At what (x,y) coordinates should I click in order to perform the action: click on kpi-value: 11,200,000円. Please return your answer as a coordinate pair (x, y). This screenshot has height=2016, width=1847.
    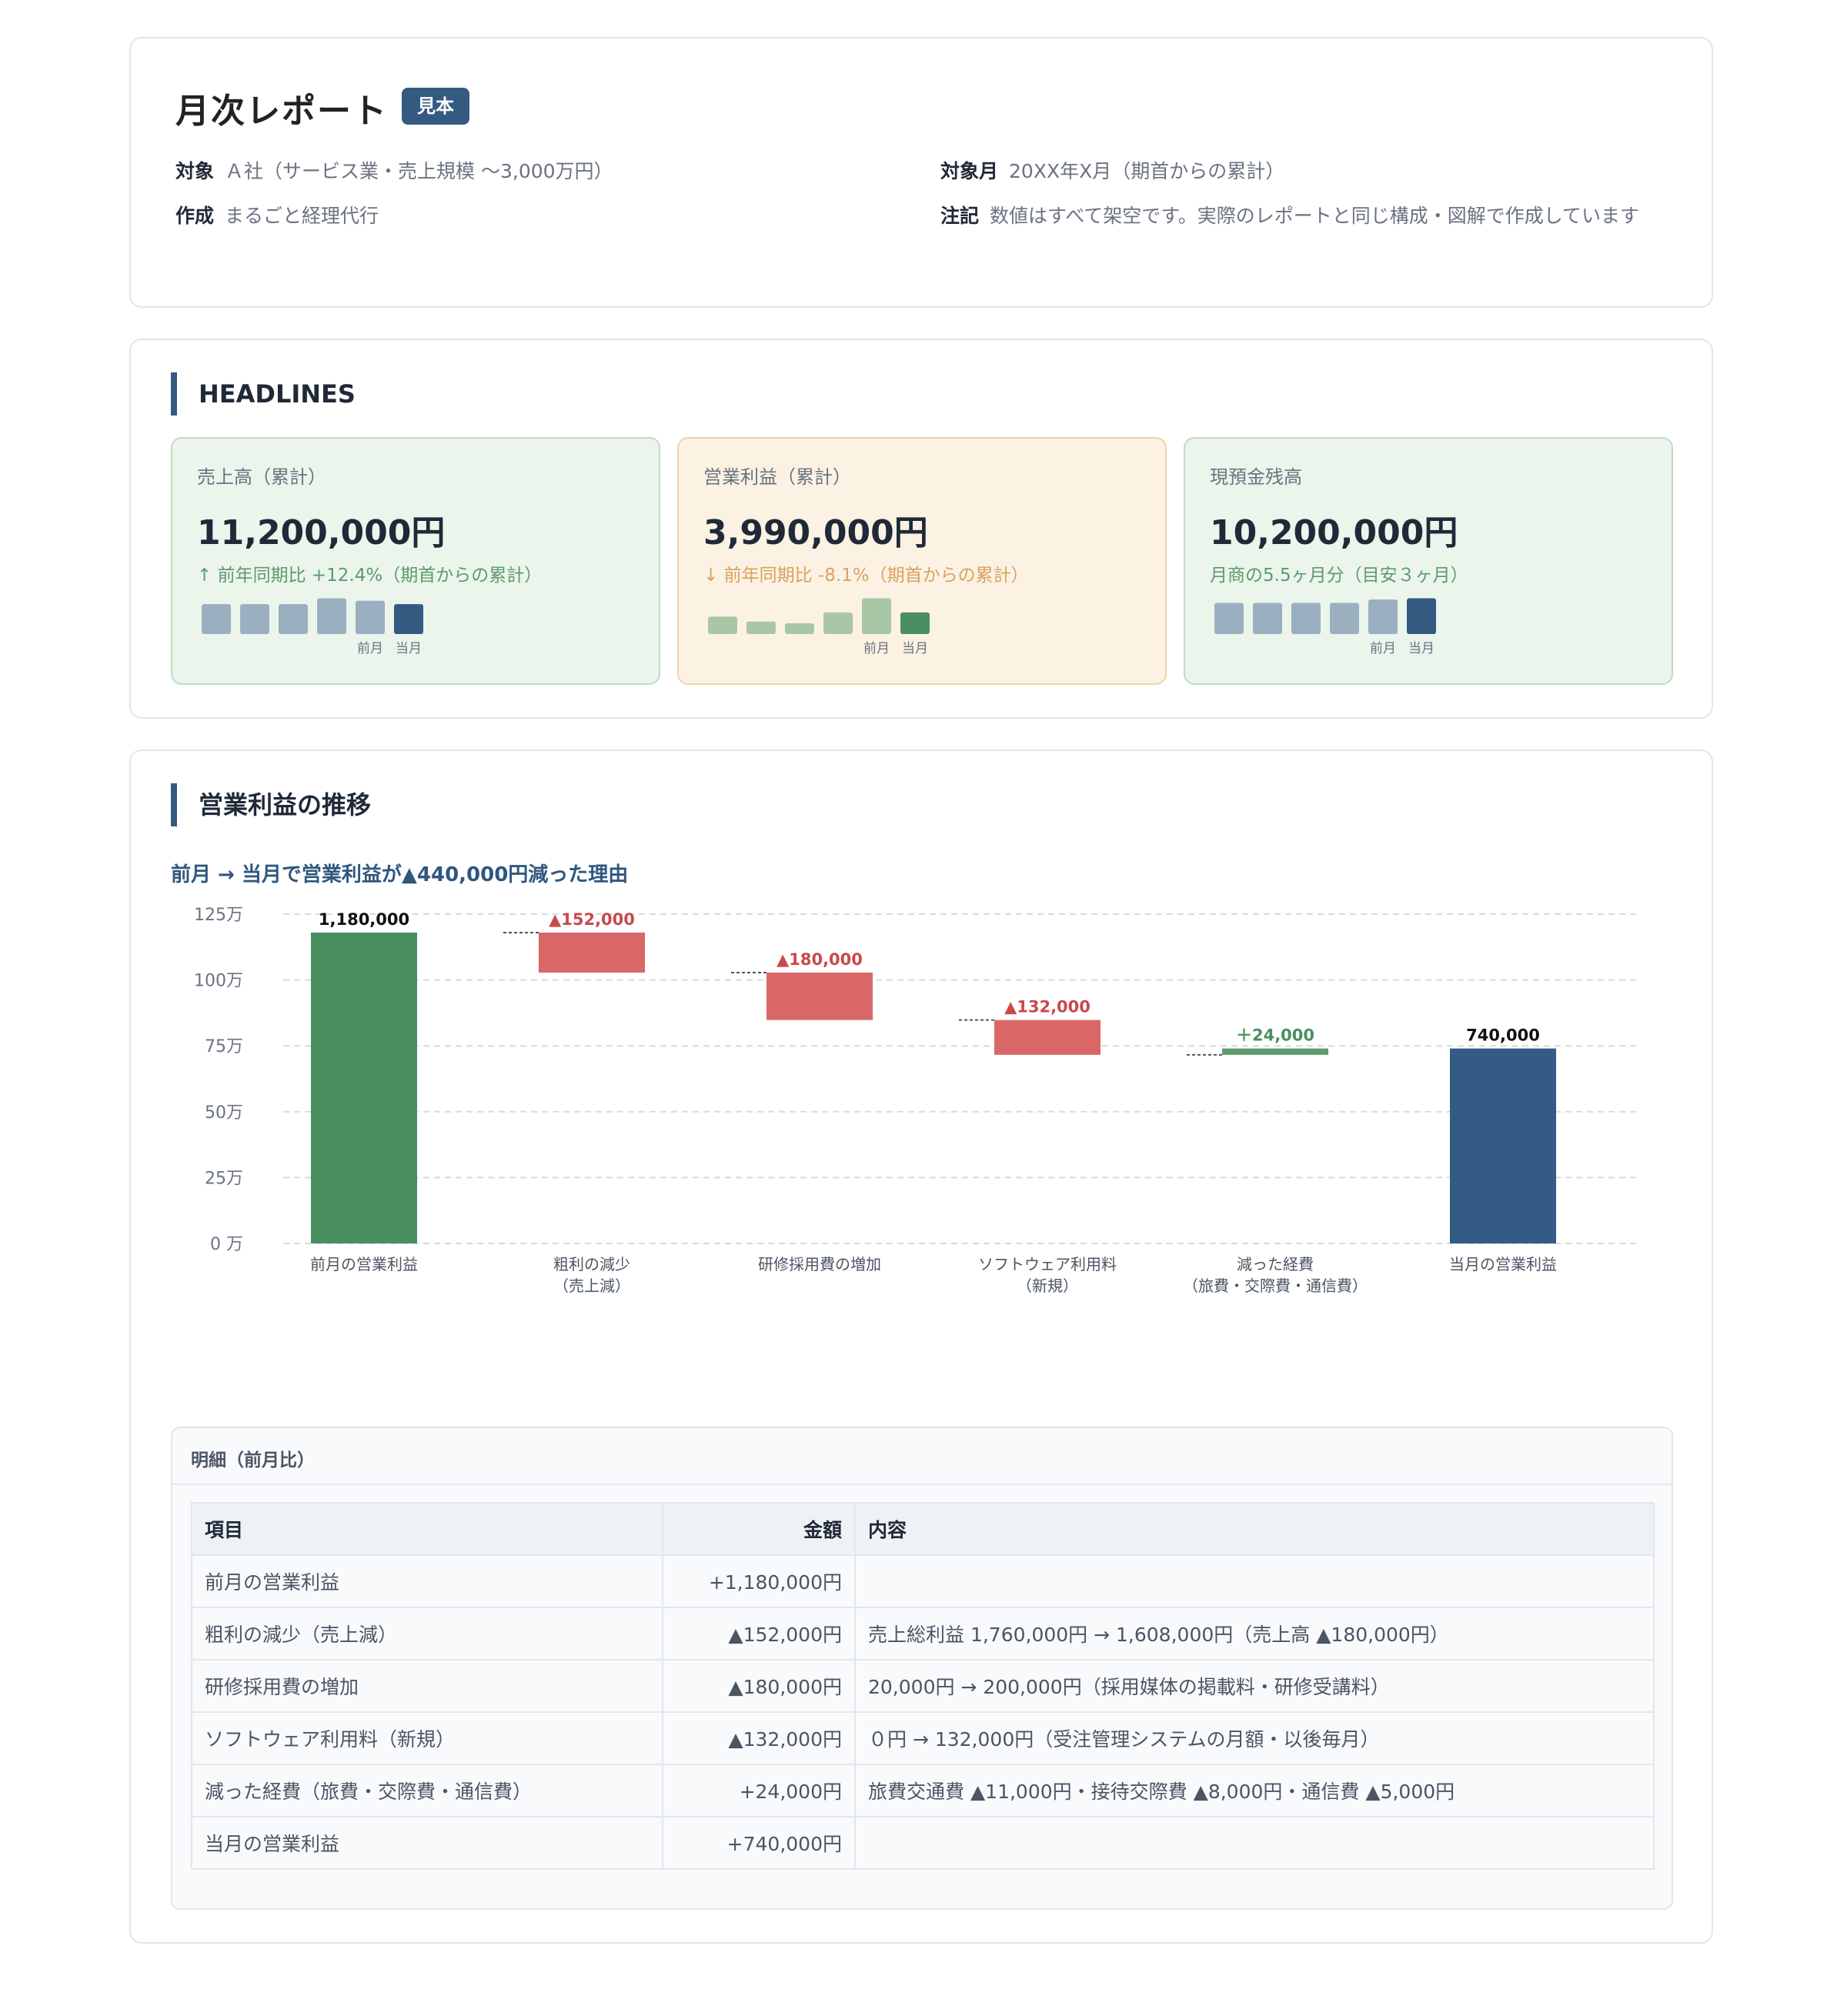
    Looking at the image, I should click on (321, 532).